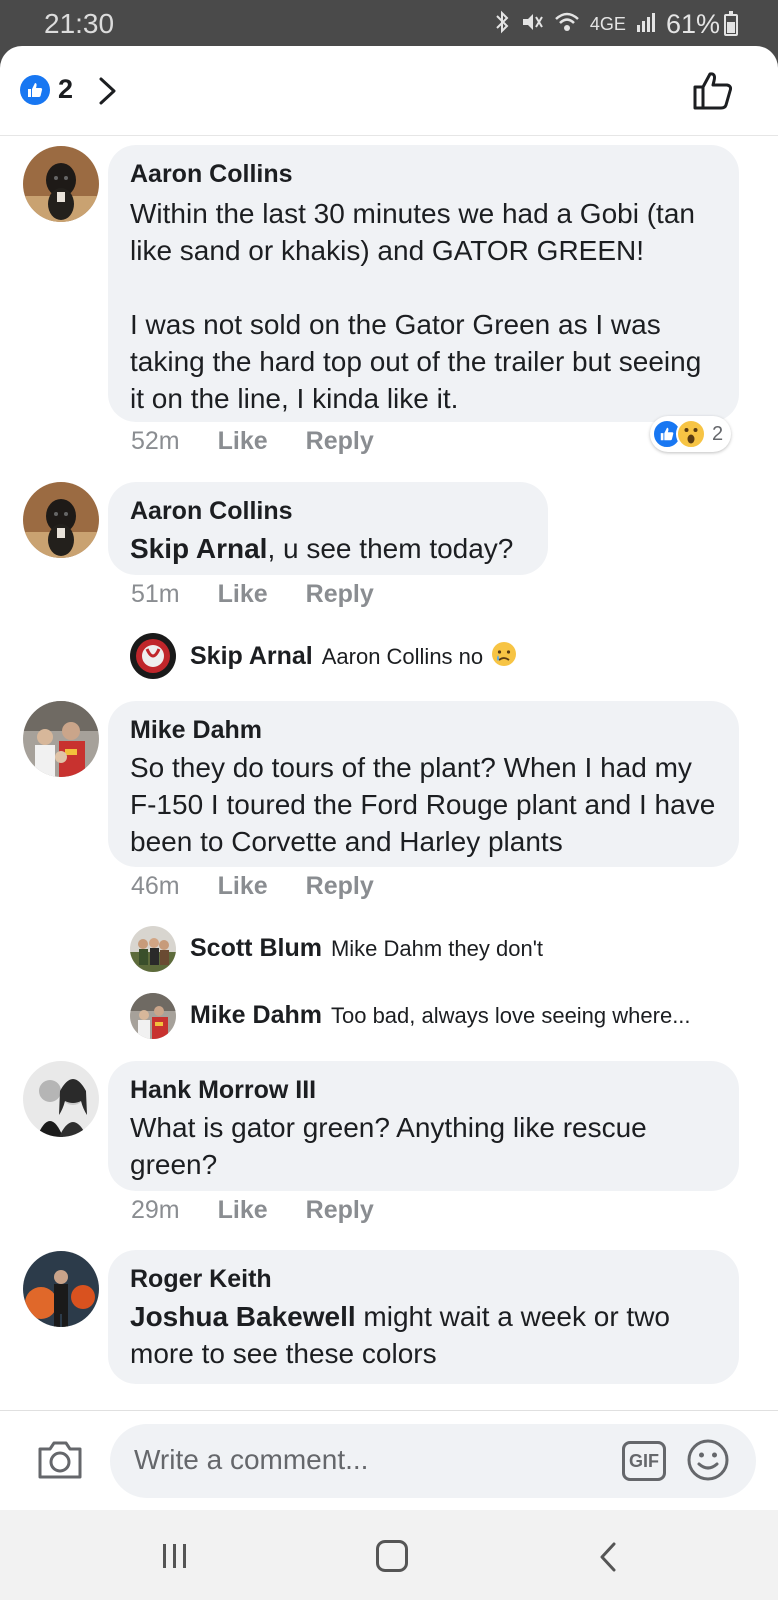 This screenshot has width=778, height=1600. Describe the element at coordinates (389, 91) in the screenshot. I see `sheet-header: 2` at that location.